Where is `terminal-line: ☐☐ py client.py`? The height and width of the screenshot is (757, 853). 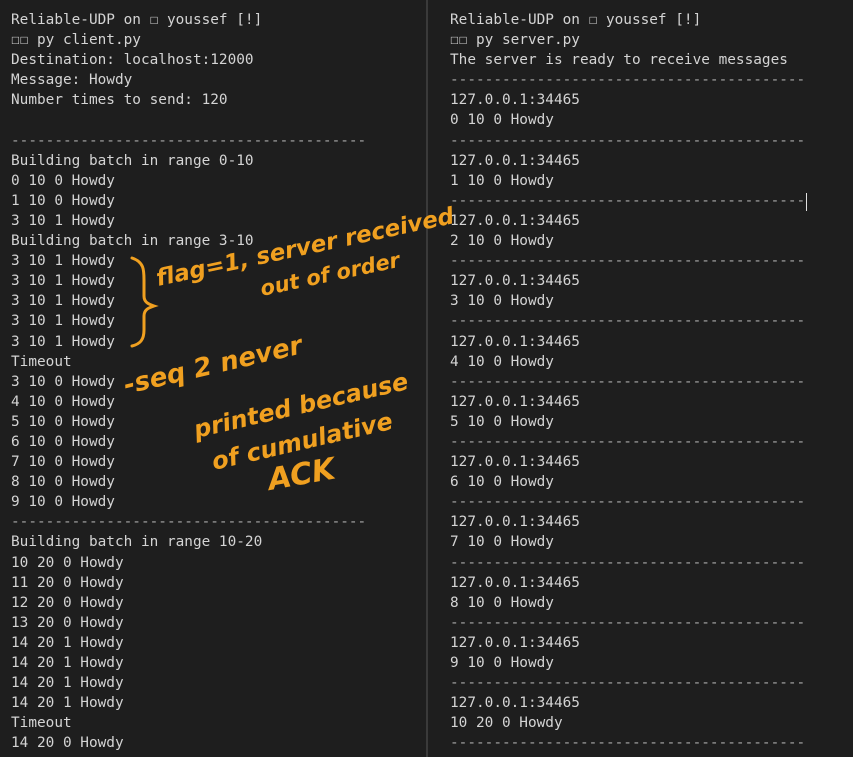 terminal-line: ☐☐ py client.py is located at coordinates (76, 40).